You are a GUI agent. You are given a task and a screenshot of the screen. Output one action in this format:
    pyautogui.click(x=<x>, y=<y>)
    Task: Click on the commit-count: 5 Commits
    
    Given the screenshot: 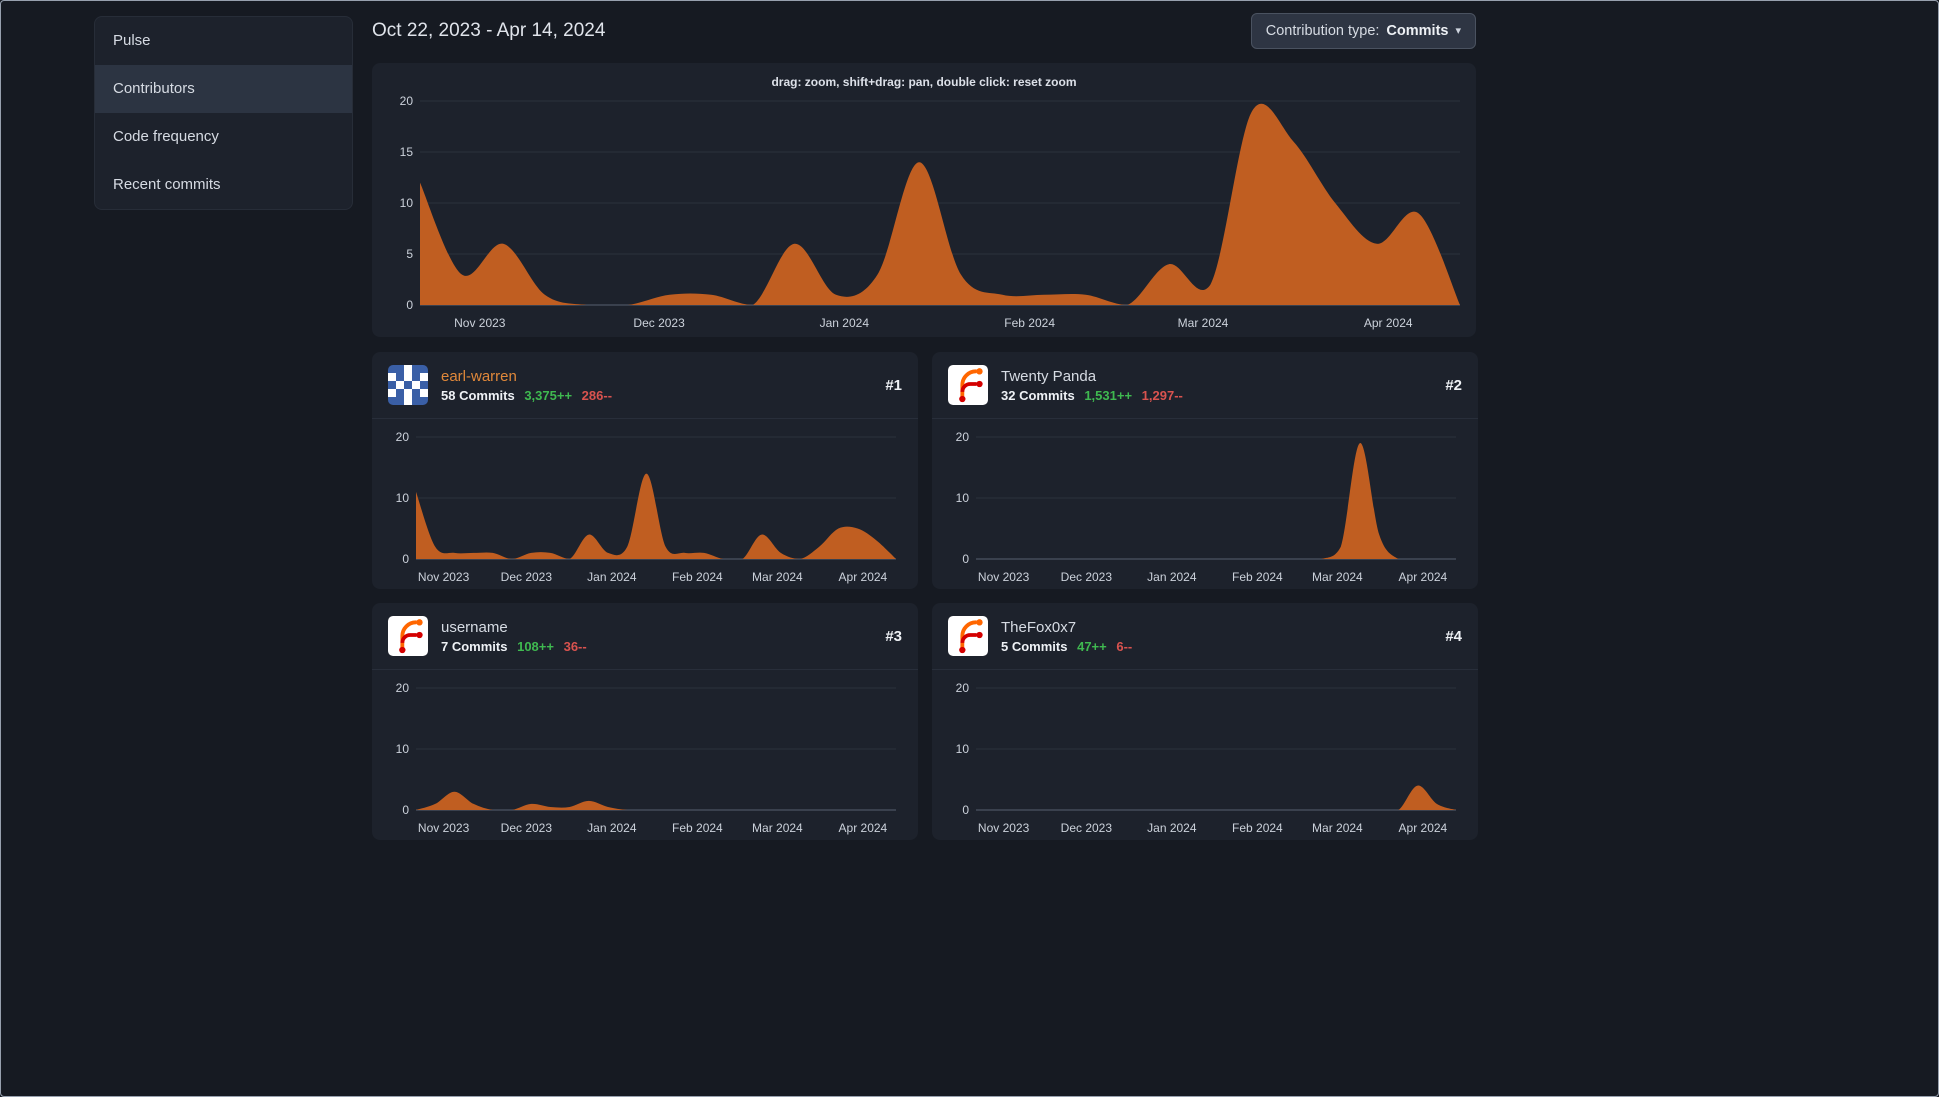 What is the action you would take?
    pyautogui.click(x=1034, y=646)
    